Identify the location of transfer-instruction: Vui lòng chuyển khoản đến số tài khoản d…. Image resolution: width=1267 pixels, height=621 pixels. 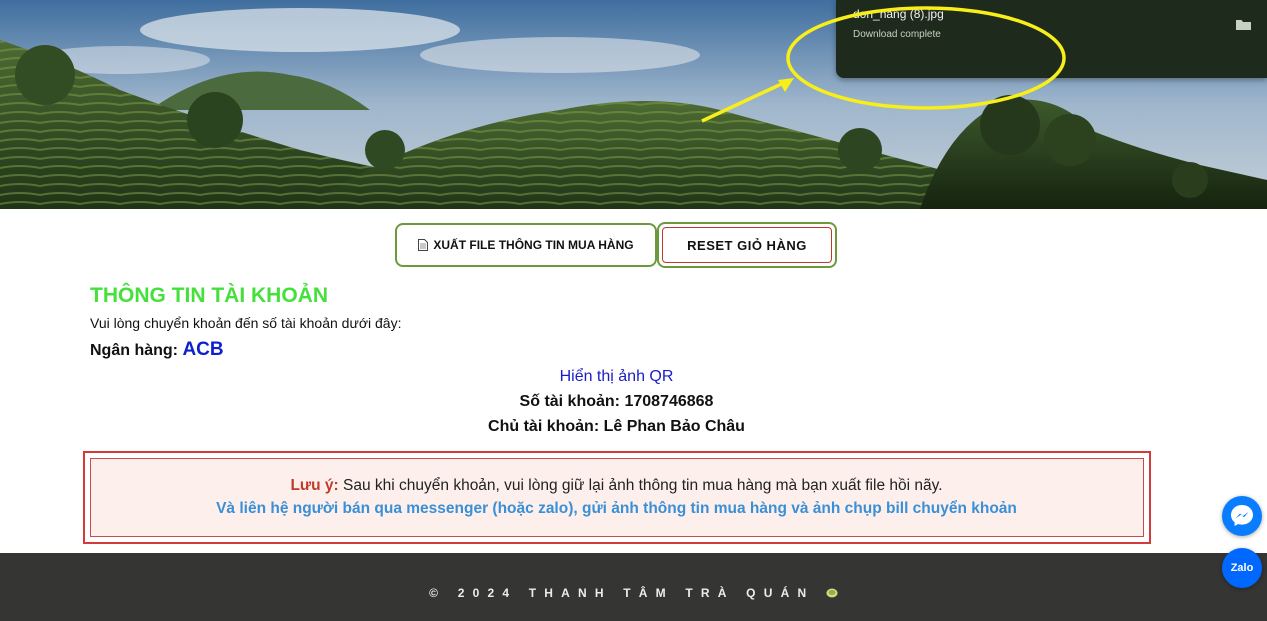
(246, 323).